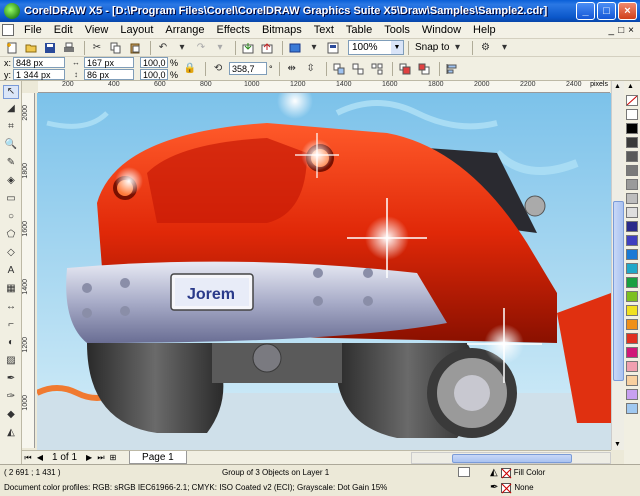 Image resolution: width=640 pixels, height=496 pixels. What do you see at coordinates (282, 30) in the screenshot?
I see `menu-bitmaps: Bitmaps` at bounding box center [282, 30].